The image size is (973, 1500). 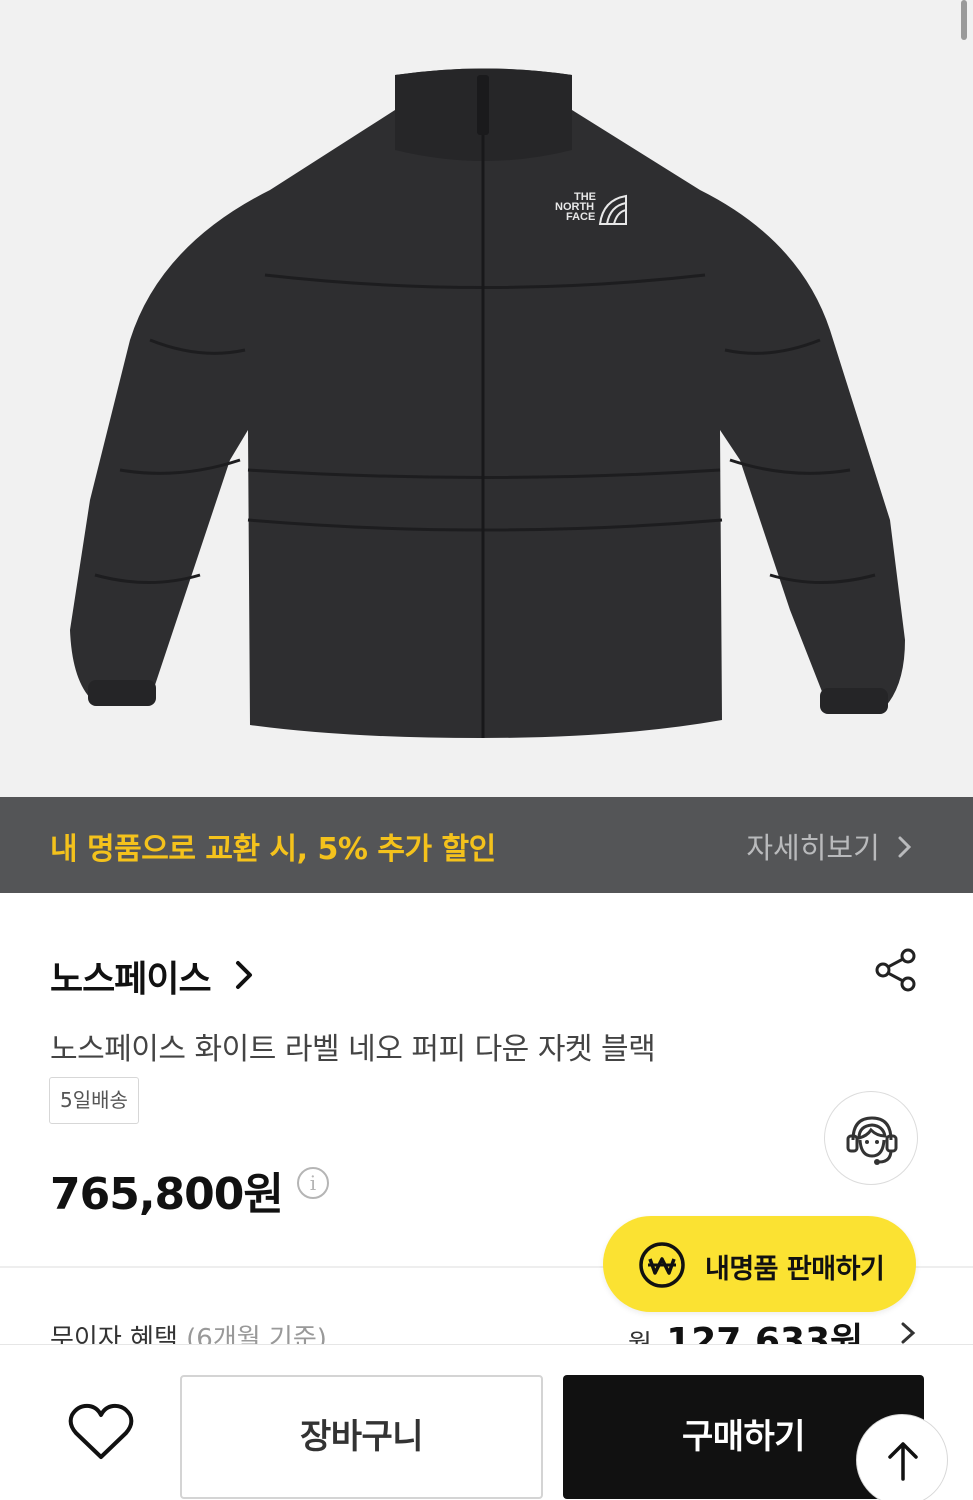 What do you see at coordinates (273, 849) in the screenshot?
I see `promo-text: 내 명품으로 교환 시, 5% 추가 할인` at bounding box center [273, 849].